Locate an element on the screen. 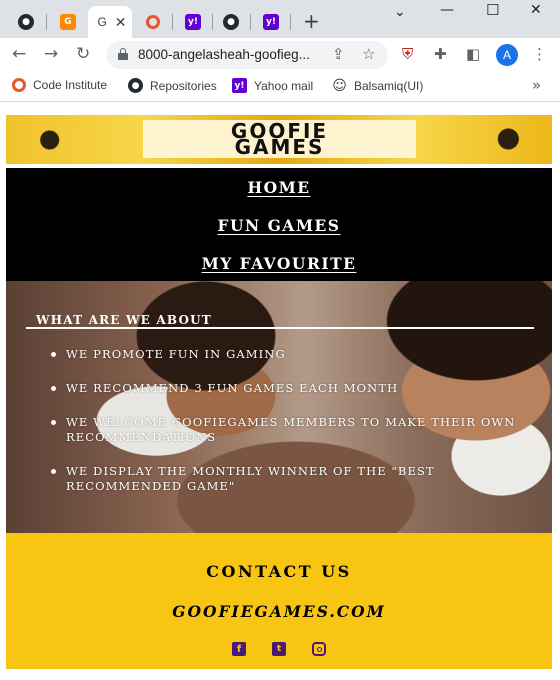 The image size is (560, 680). about-divider is located at coordinates (280, 328).